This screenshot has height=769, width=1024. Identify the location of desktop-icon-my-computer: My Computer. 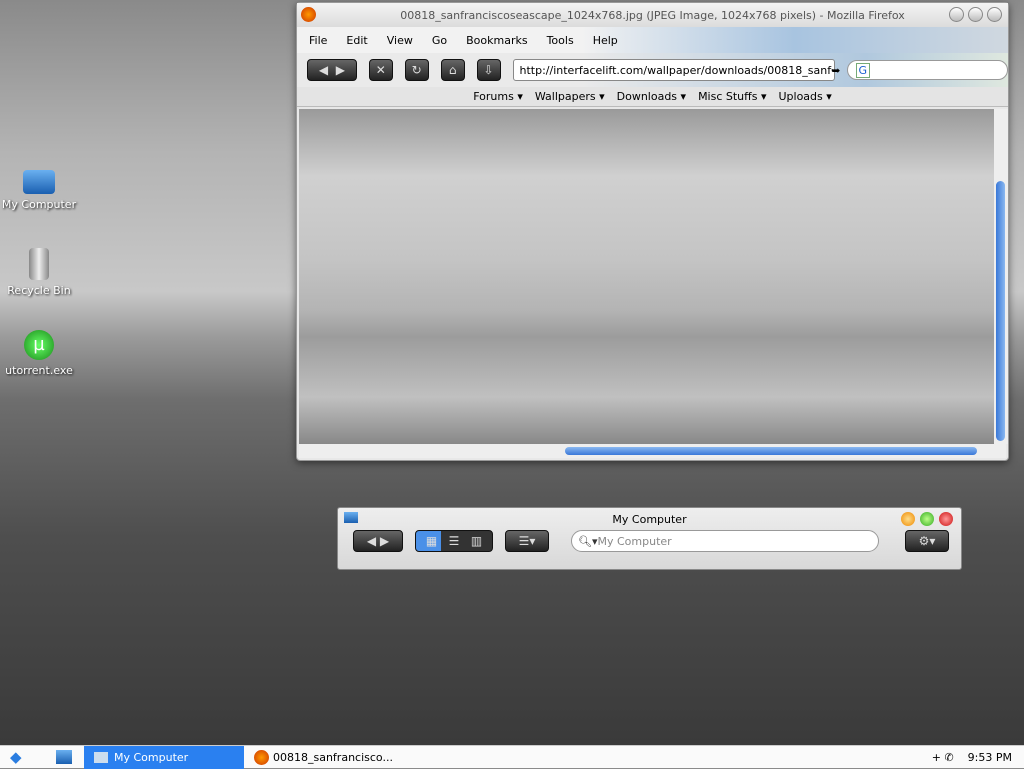
(39, 188).